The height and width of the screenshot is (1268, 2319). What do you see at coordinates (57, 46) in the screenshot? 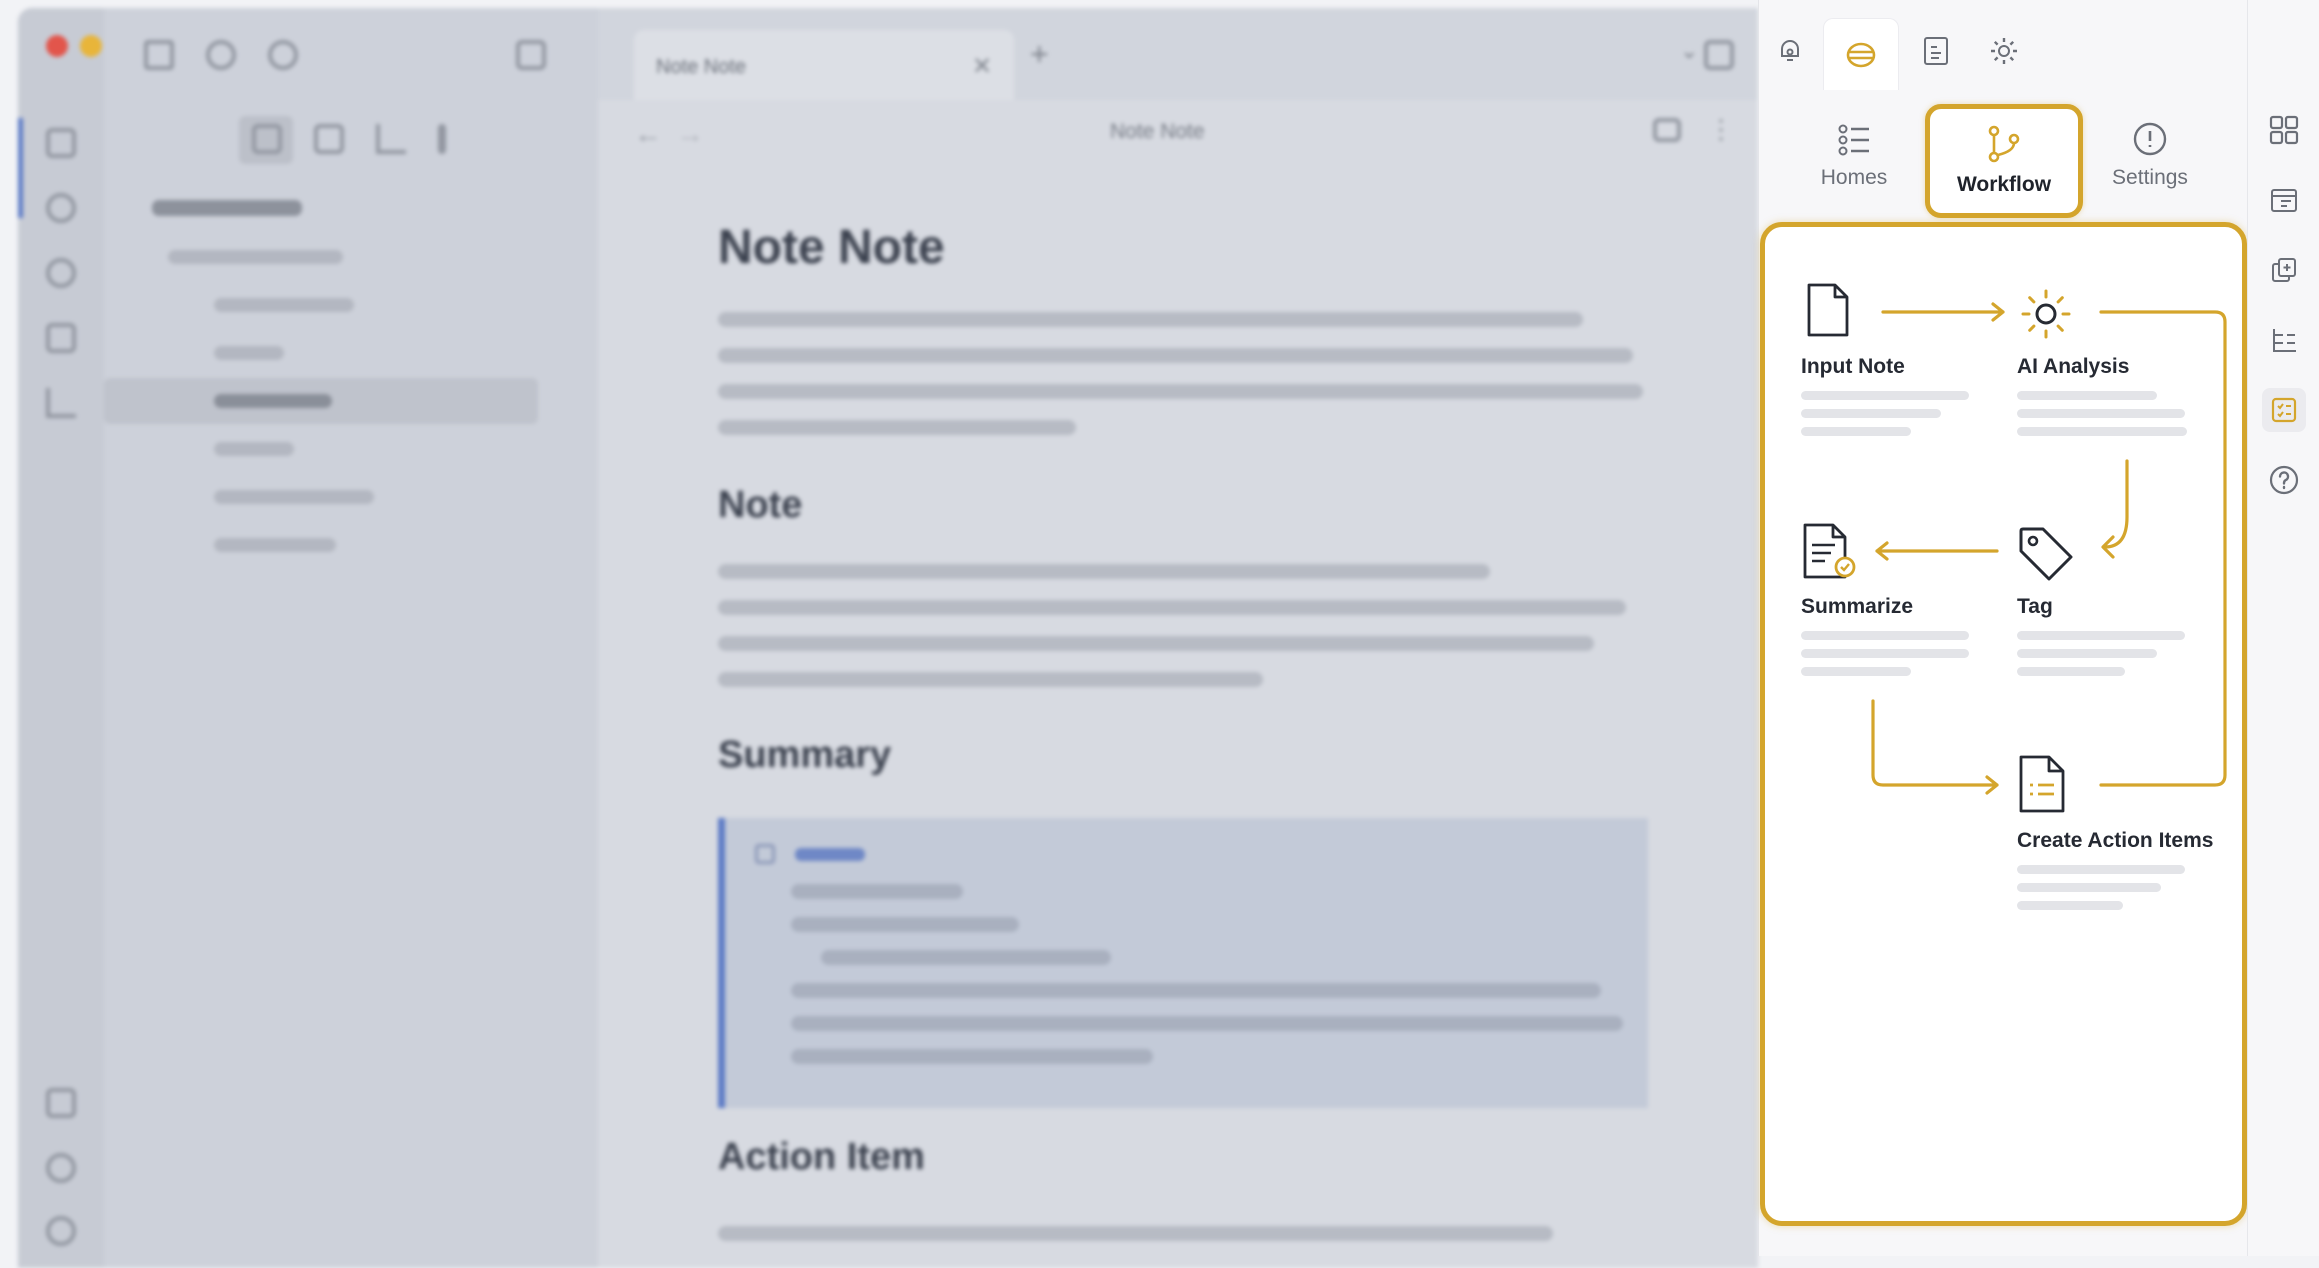
I see `close-window-button` at bounding box center [57, 46].